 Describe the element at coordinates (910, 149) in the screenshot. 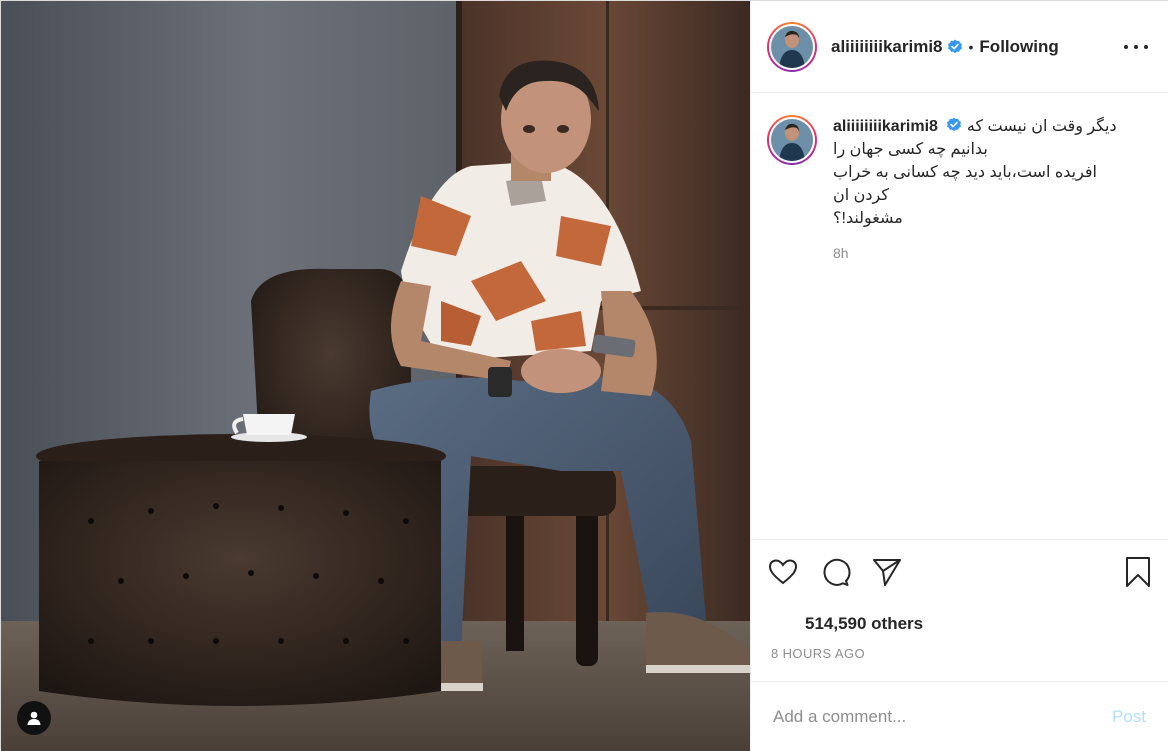

I see `caption-line: بدانیم چه کسی جهان را` at that location.